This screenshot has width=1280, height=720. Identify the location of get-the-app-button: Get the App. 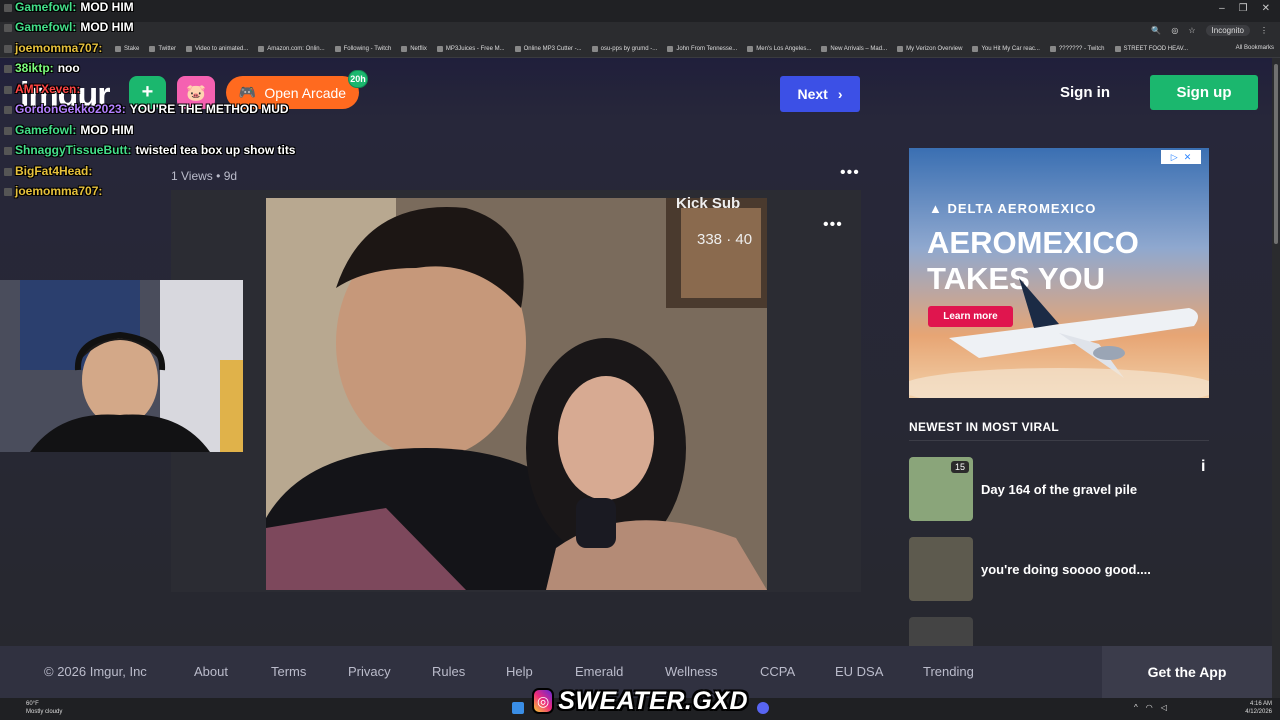
(1187, 672).